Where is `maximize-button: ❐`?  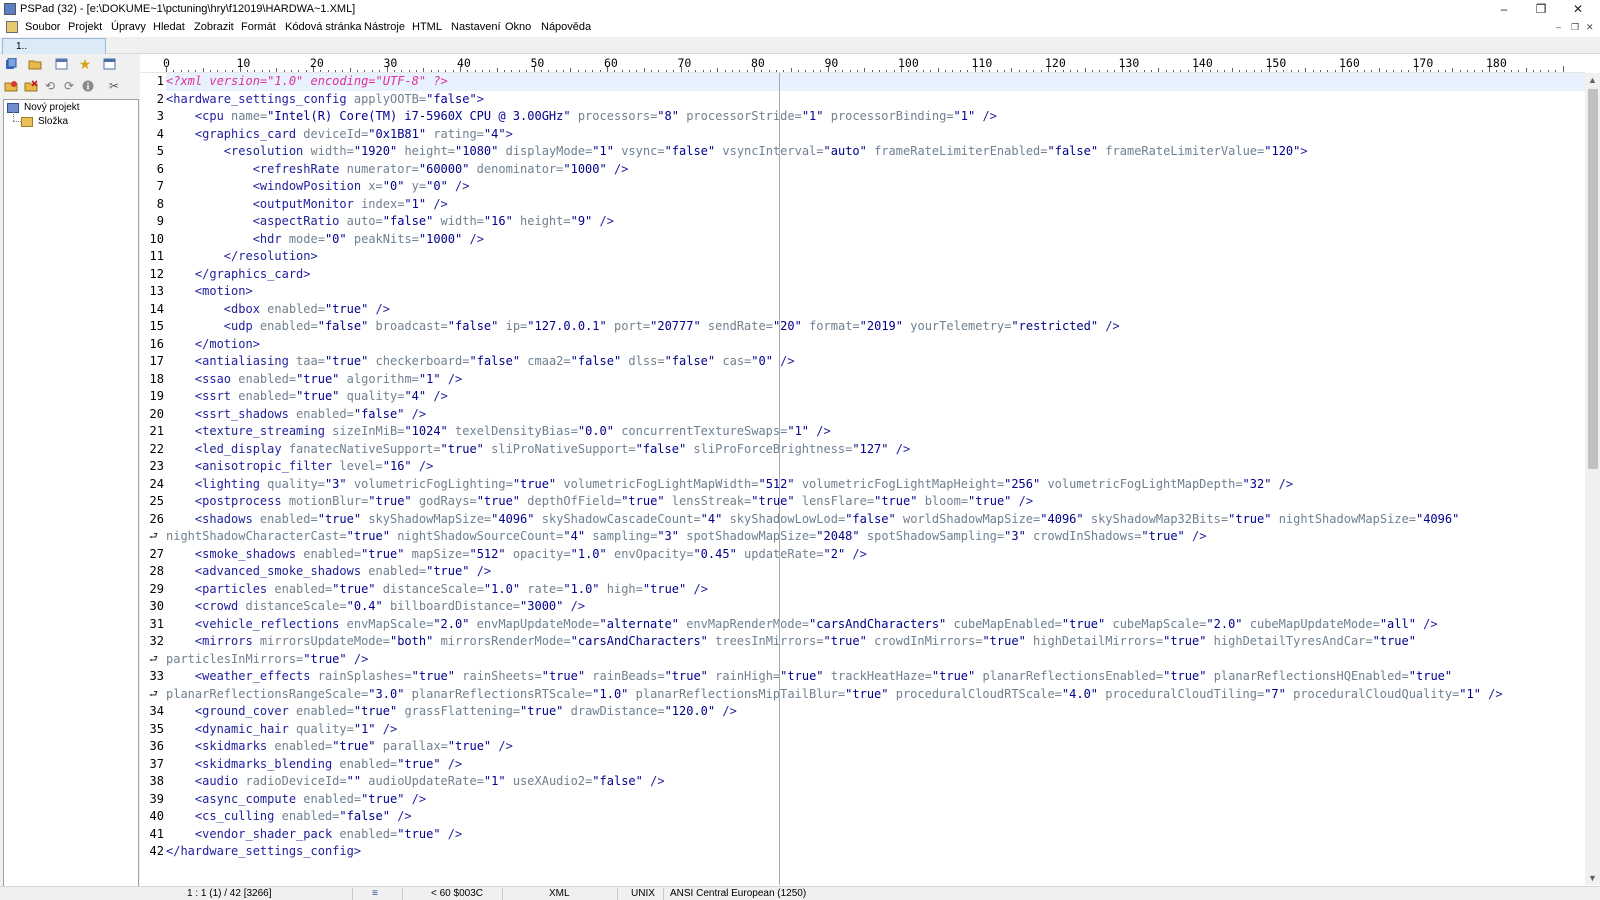
maximize-button: ❐ is located at coordinates (1541, 9).